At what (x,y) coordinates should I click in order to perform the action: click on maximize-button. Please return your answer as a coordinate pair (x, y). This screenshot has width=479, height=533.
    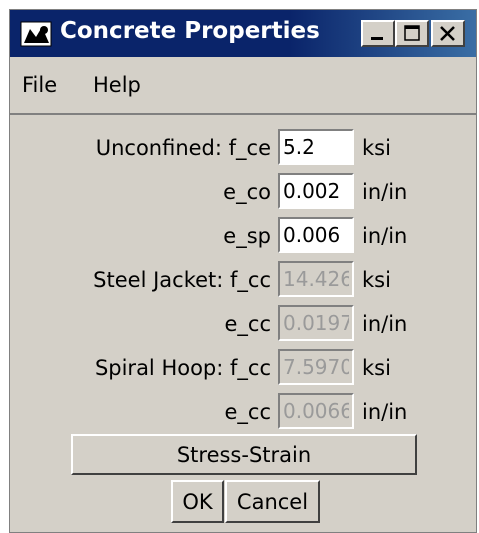
    Looking at the image, I should click on (412, 33).